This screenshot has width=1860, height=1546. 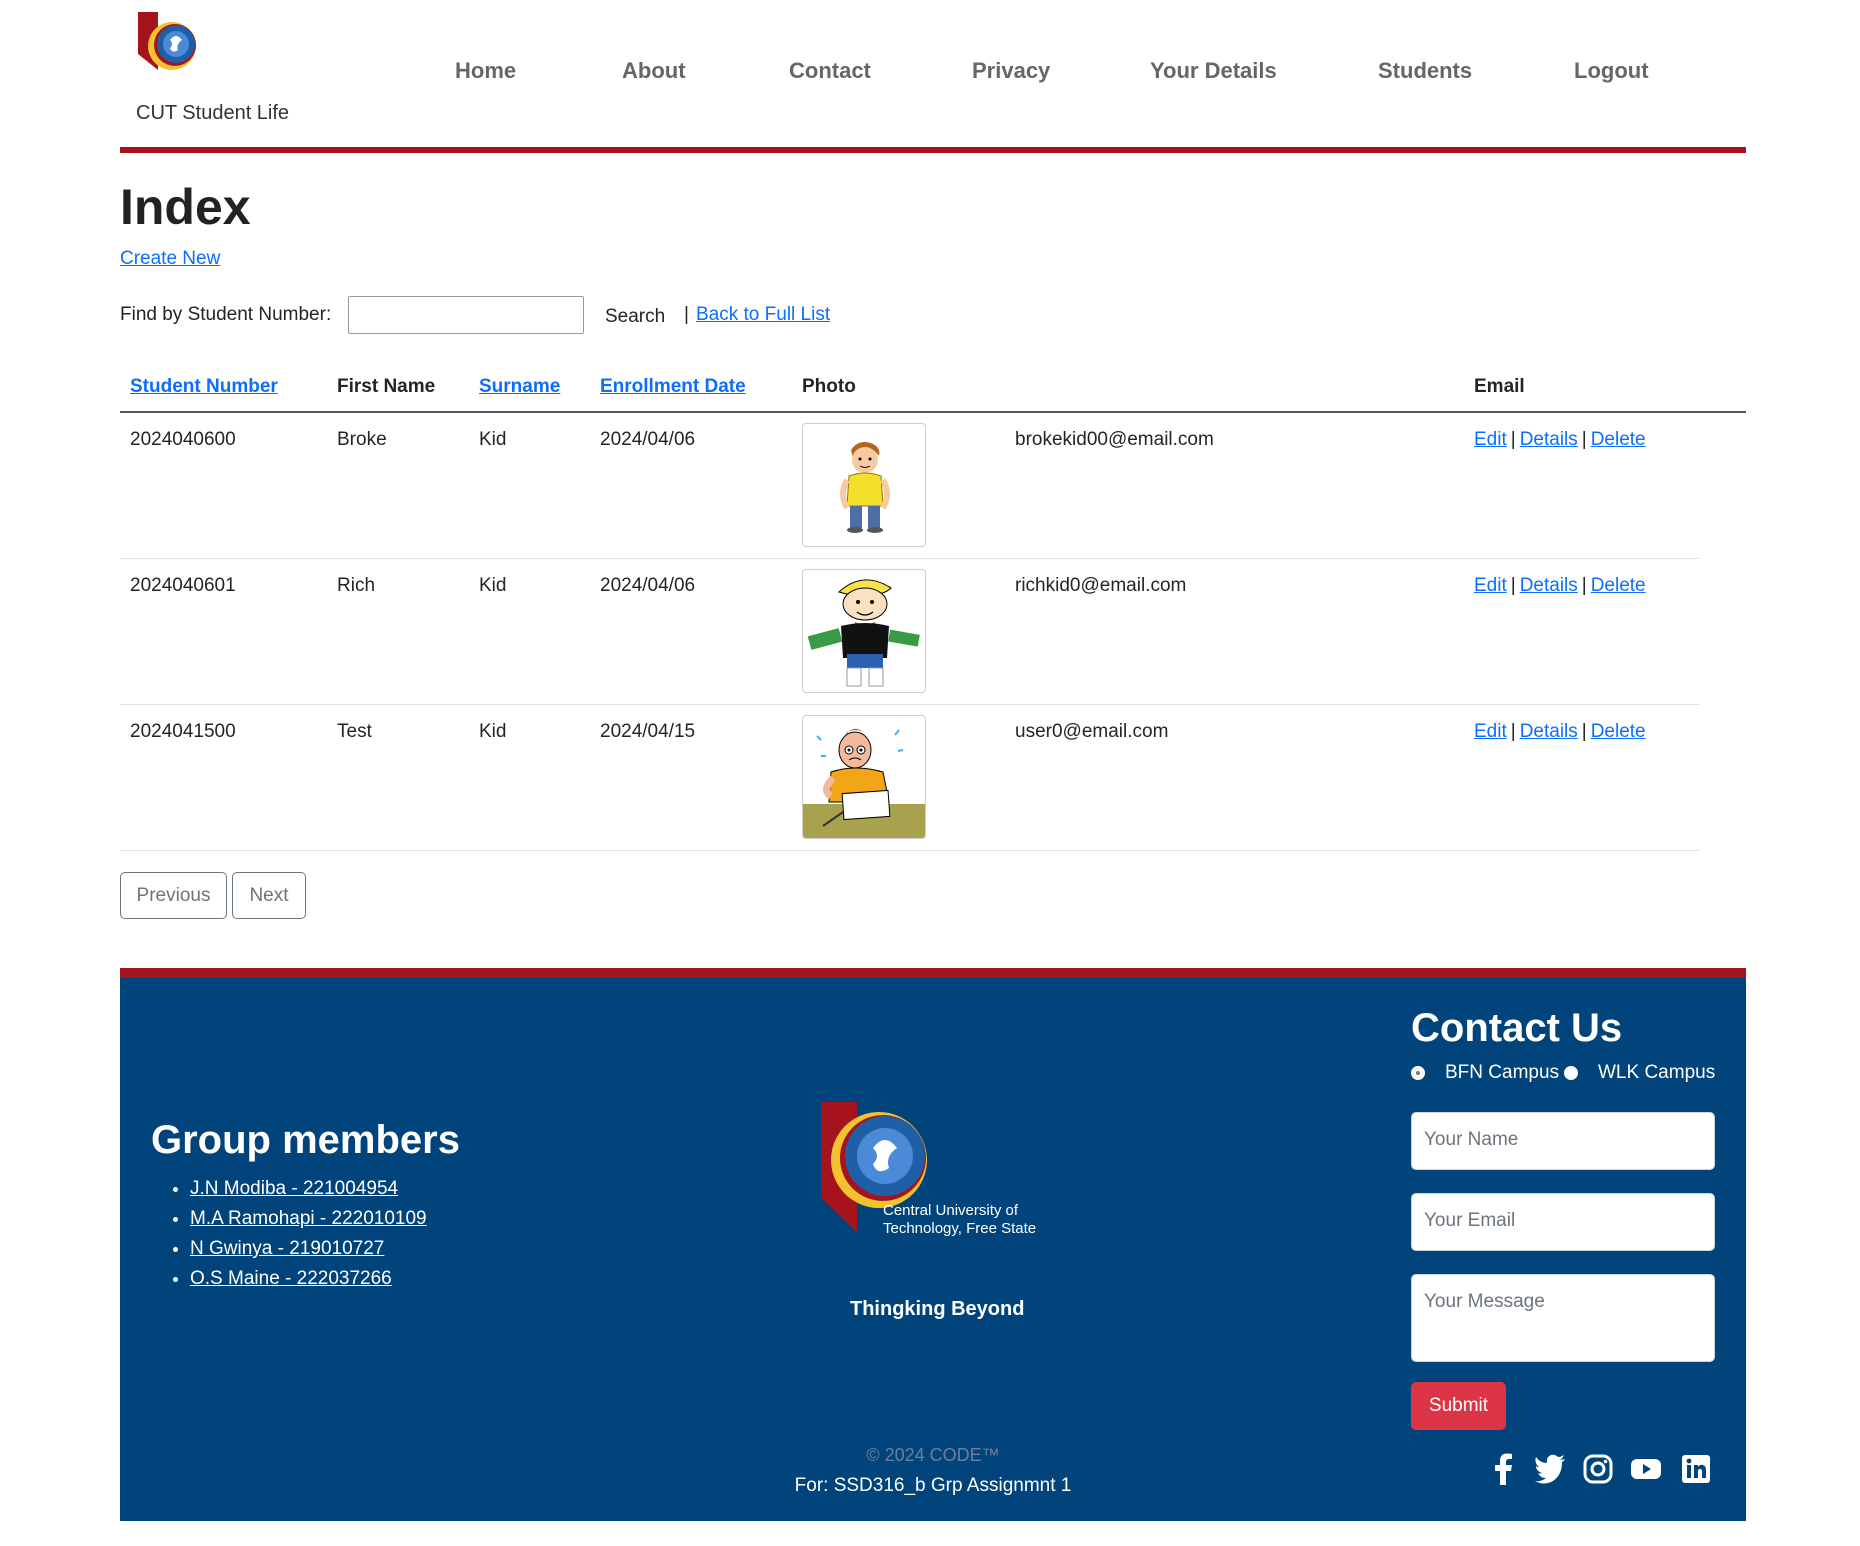 What do you see at coordinates (170, 259) in the screenshot?
I see `create-new-link: Create New` at bounding box center [170, 259].